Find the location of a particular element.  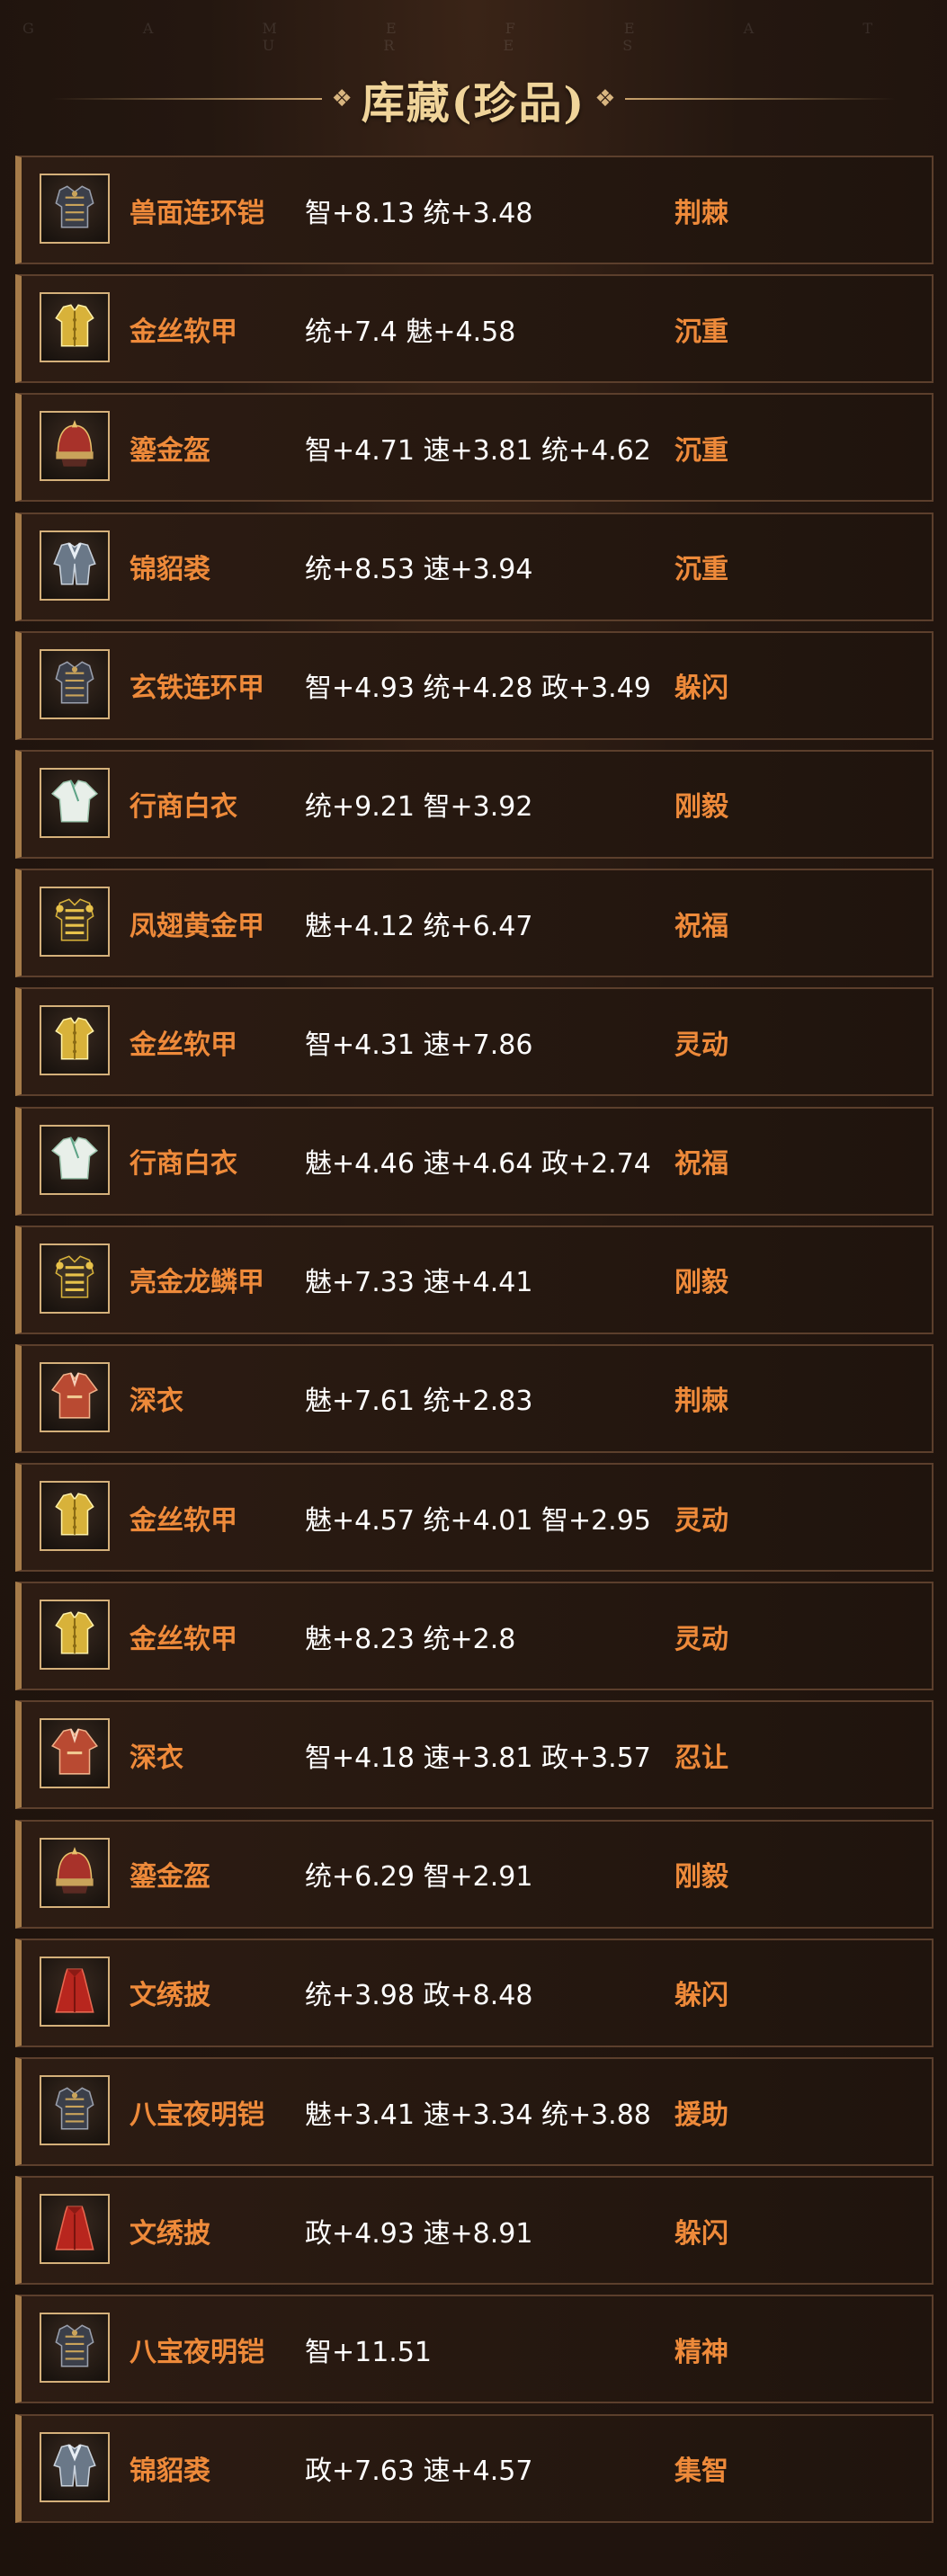

list-item: 鎏金盔 智+4.71 速+3.81 统+4.62 沉重 is located at coordinates (474, 448).